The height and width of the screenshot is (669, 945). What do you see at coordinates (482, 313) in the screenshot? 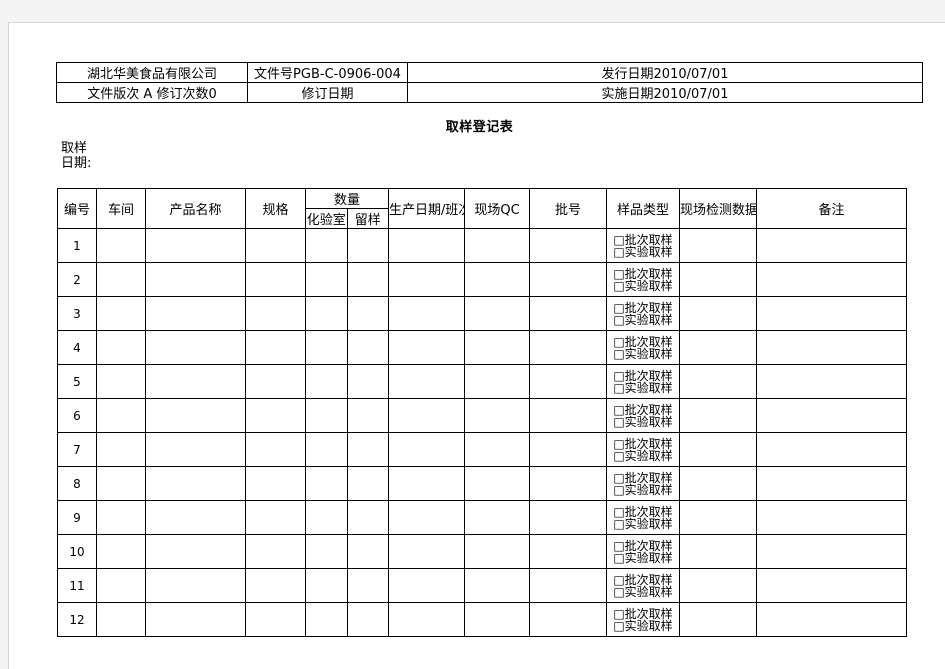
I see `table-row: 3 □批次取样 □实验取样` at bounding box center [482, 313].